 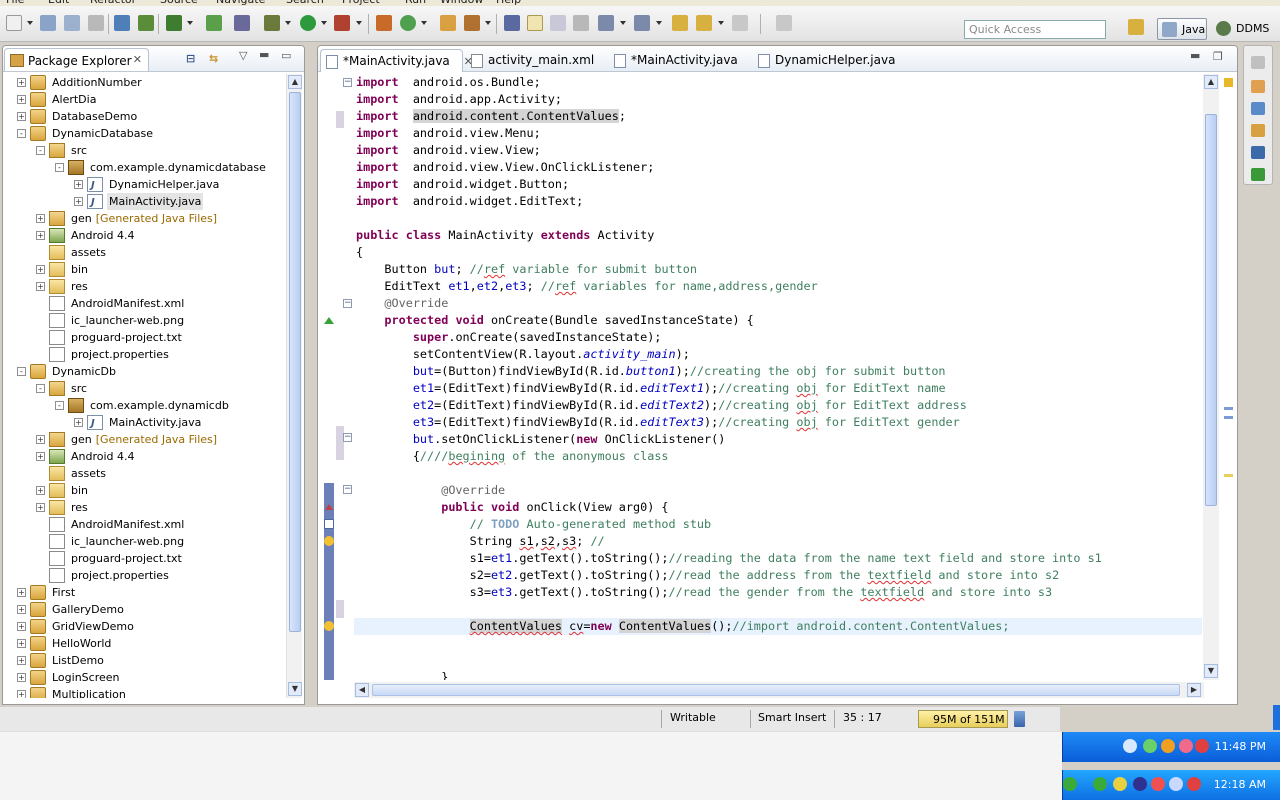 What do you see at coordinates (623, 23) in the screenshot?
I see `next-annotation-dropdown-icon` at bounding box center [623, 23].